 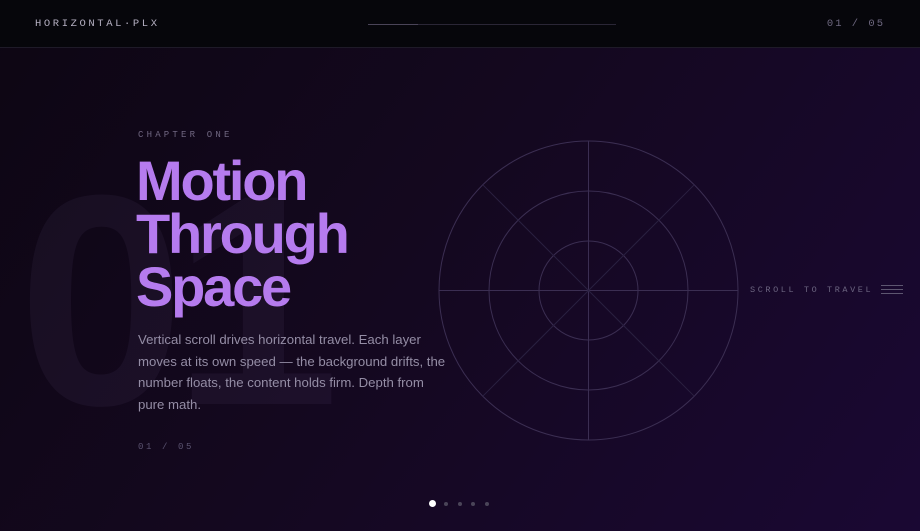 What do you see at coordinates (393, 24) in the screenshot?
I see `progress-fill` at bounding box center [393, 24].